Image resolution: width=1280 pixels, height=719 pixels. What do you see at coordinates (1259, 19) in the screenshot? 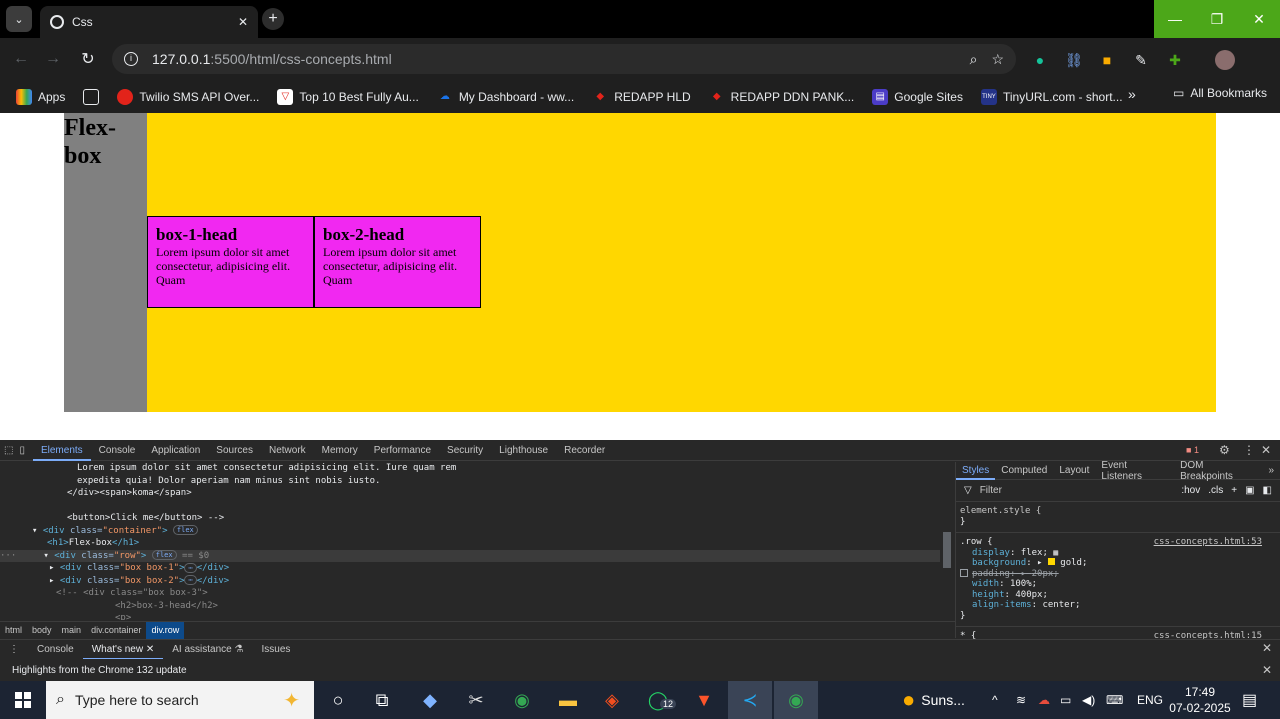
I see `close-window-button: ✕` at bounding box center [1259, 19].